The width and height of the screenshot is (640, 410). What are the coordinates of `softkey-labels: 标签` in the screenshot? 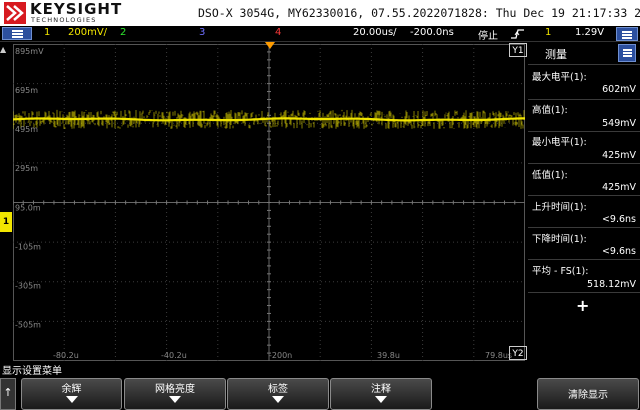 It's located at (278, 394).